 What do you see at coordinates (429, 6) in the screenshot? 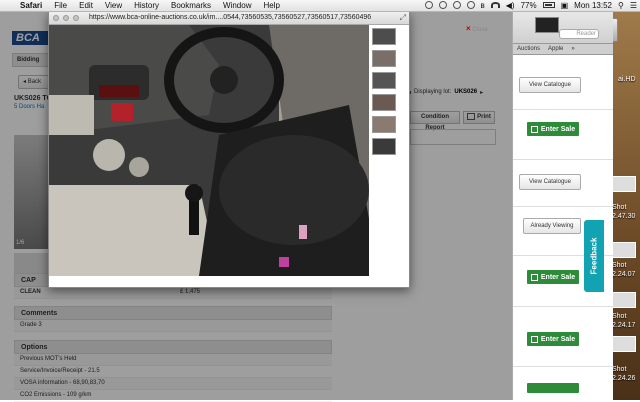
I see `status-icon` at bounding box center [429, 6].